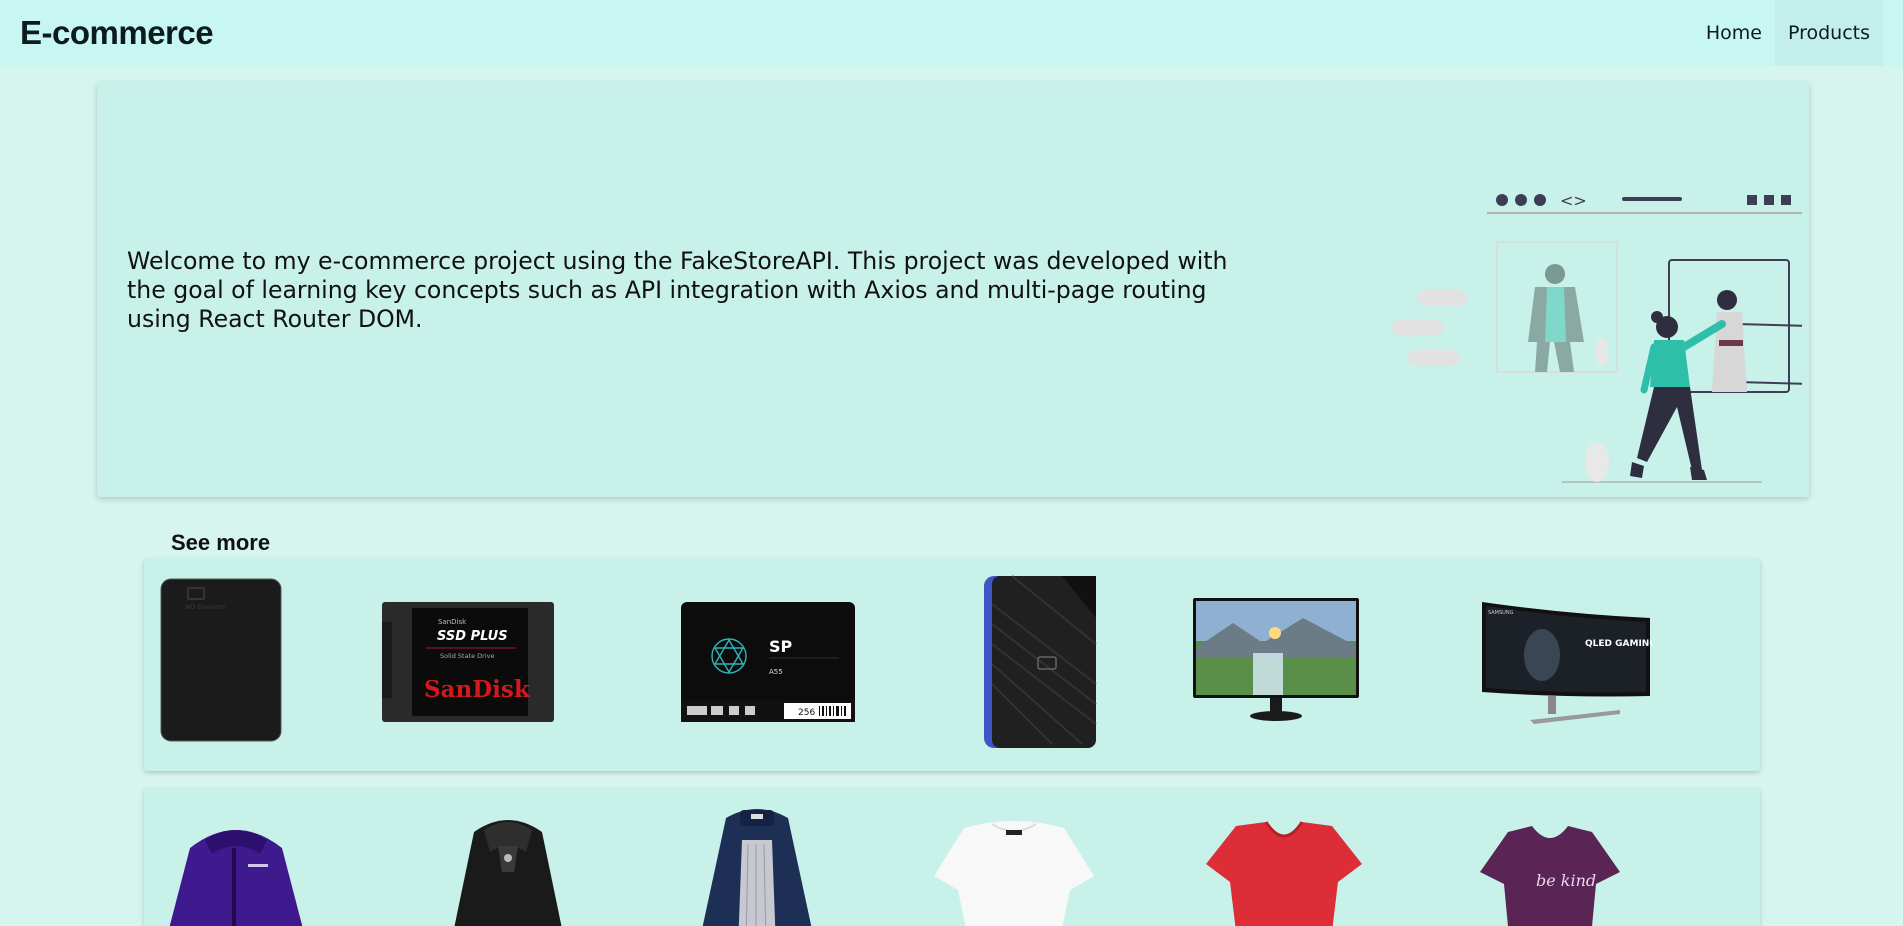 The width and height of the screenshot is (1903, 926). I want to click on navbar: E-commerce Home Products, so click(951, 33).